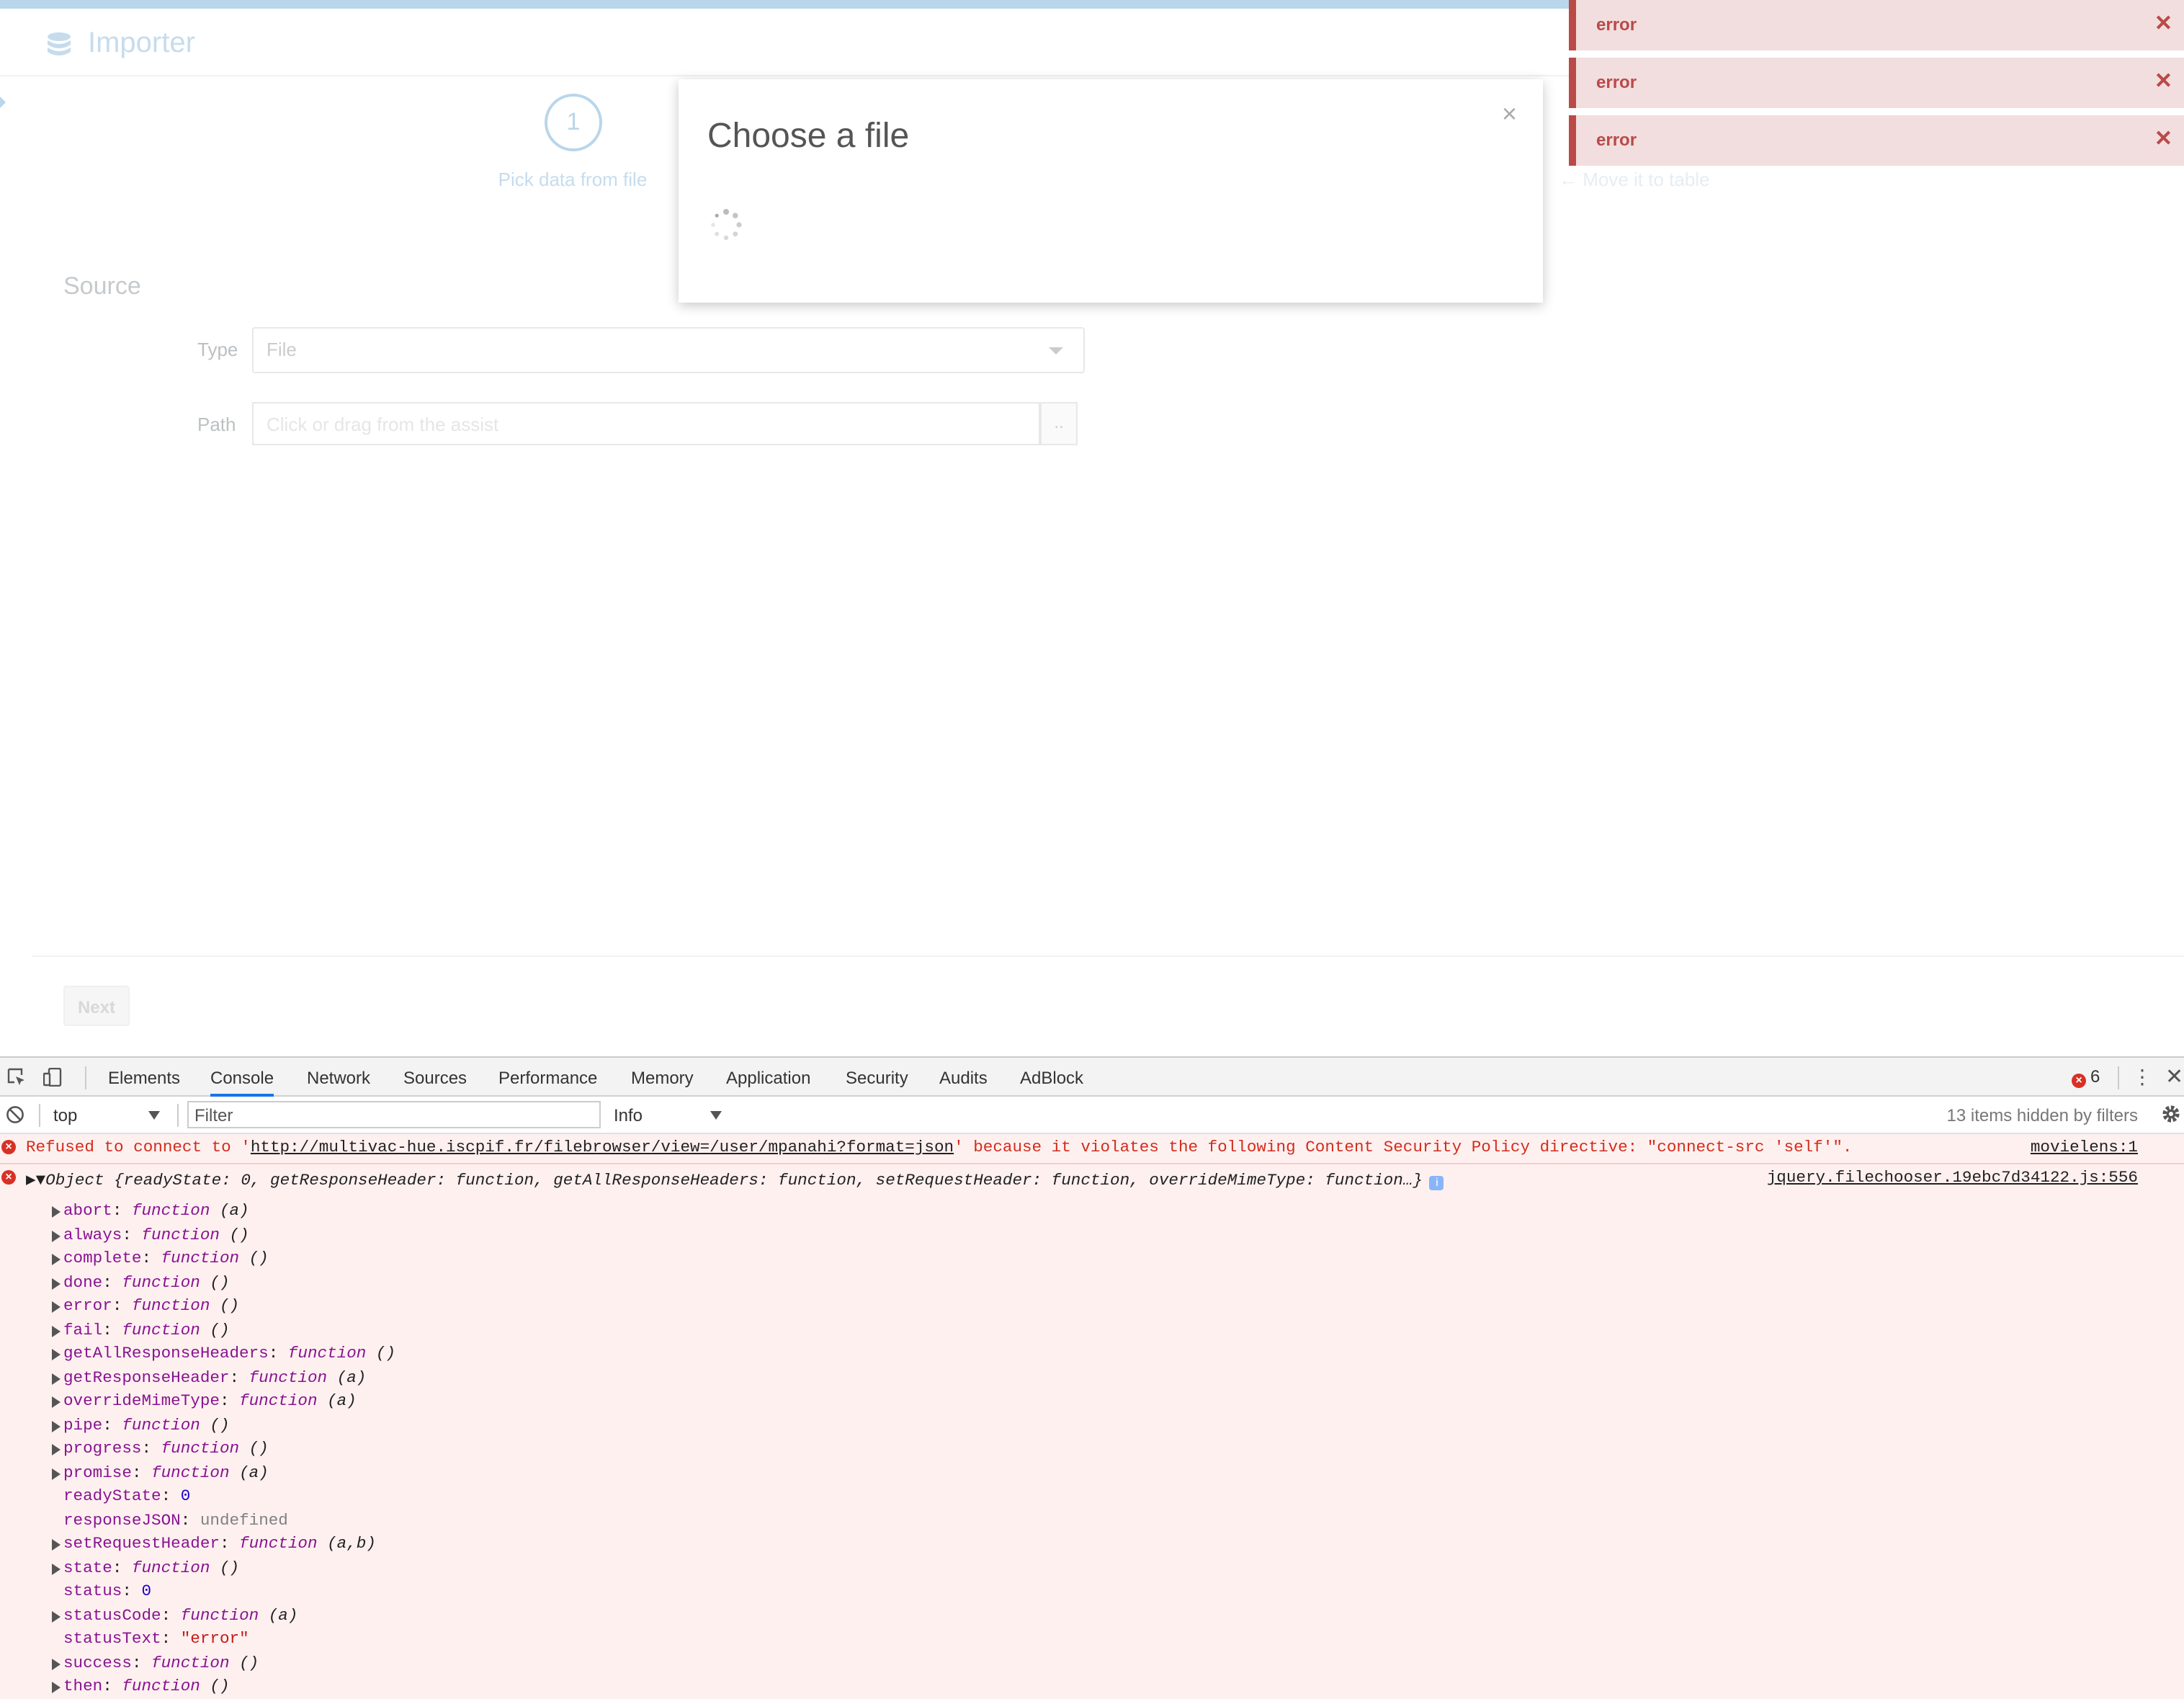  I want to click on step-1-label: Pick data from file, so click(572, 179).